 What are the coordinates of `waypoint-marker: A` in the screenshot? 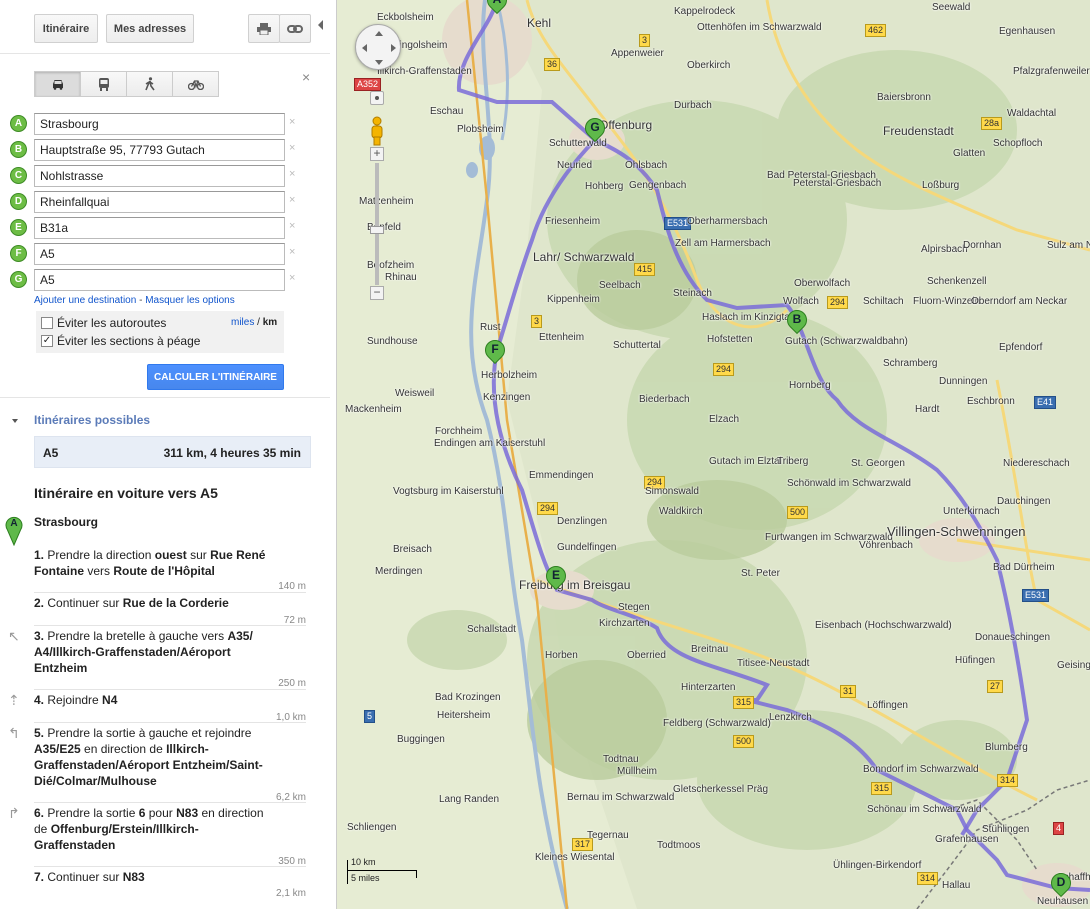 It's located at (18, 123).